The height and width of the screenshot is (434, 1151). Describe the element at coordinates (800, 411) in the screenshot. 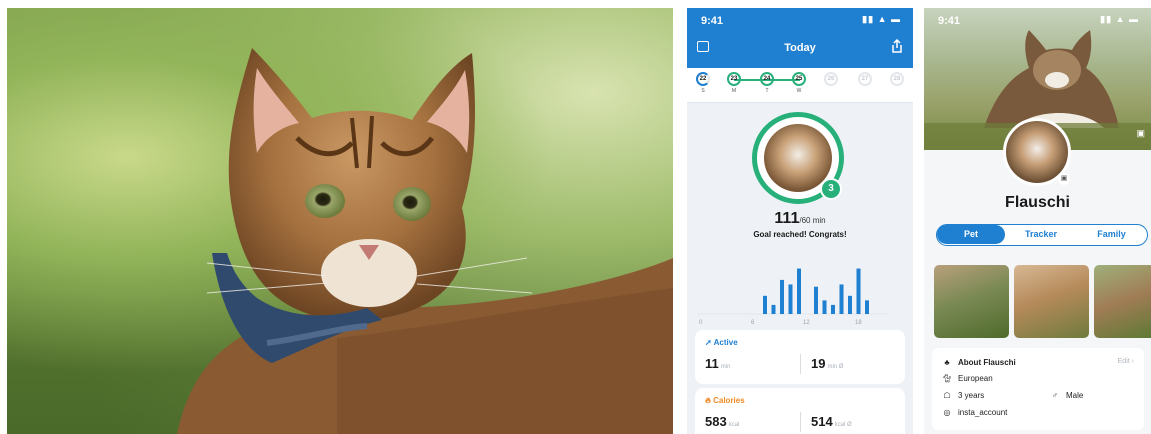

I see `calories-card: 🔥︎ Calories 583 kcal 514 kcal Ø` at that location.